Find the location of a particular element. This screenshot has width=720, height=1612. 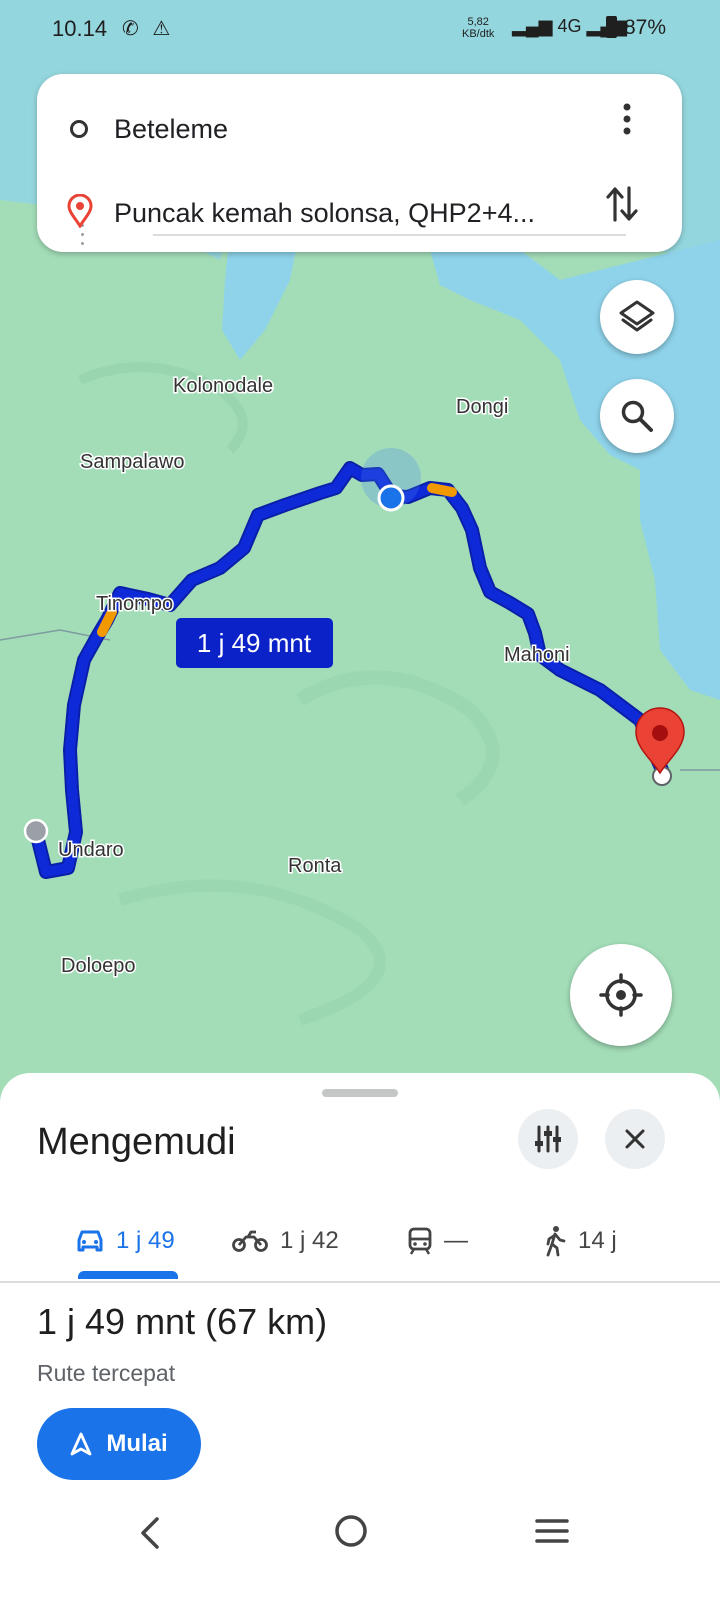

active-tab-indicator is located at coordinates (128, 1275).